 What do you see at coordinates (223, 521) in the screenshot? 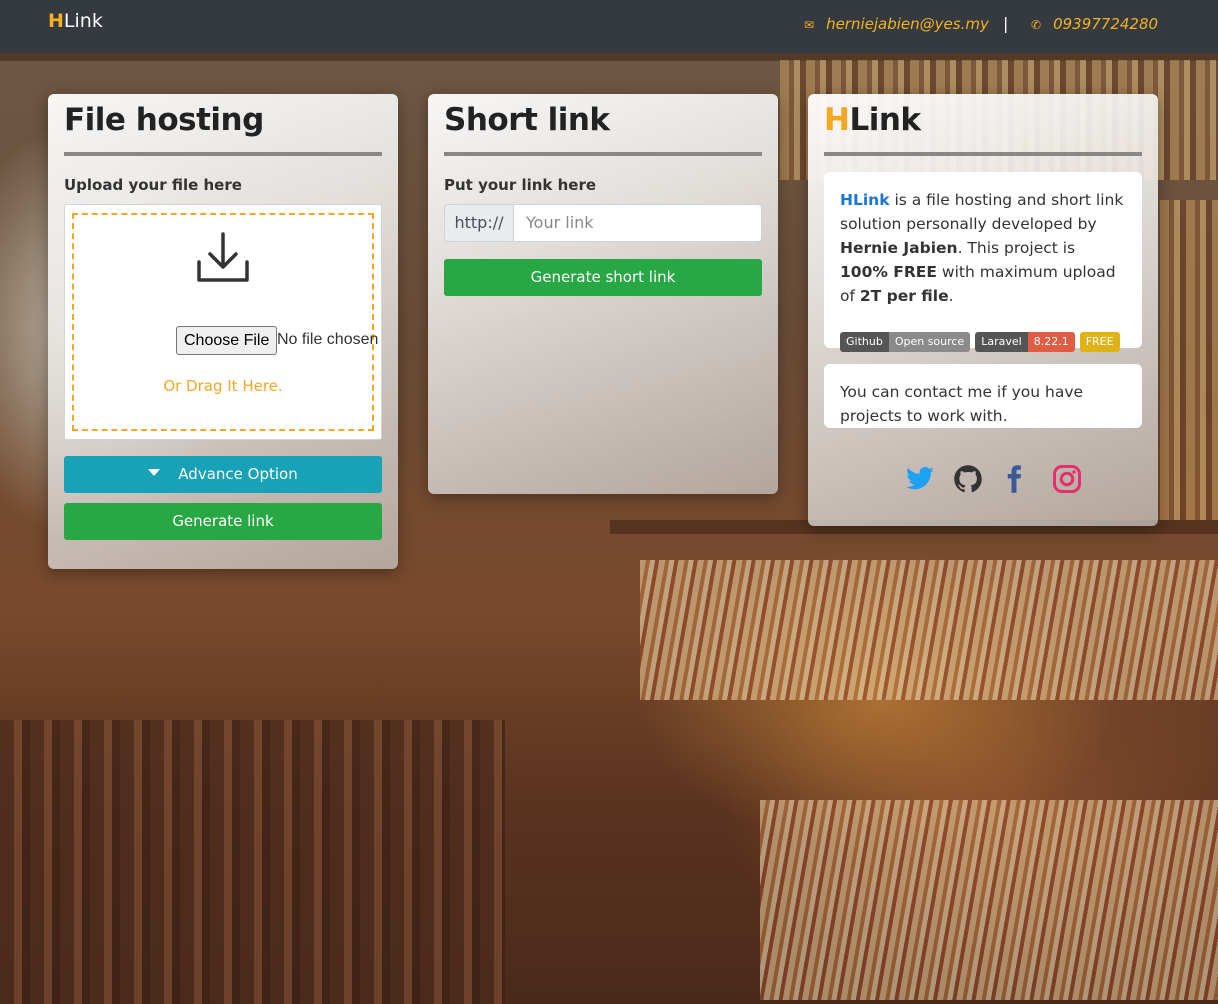
I see `generate-link-button: Generate link` at bounding box center [223, 521].